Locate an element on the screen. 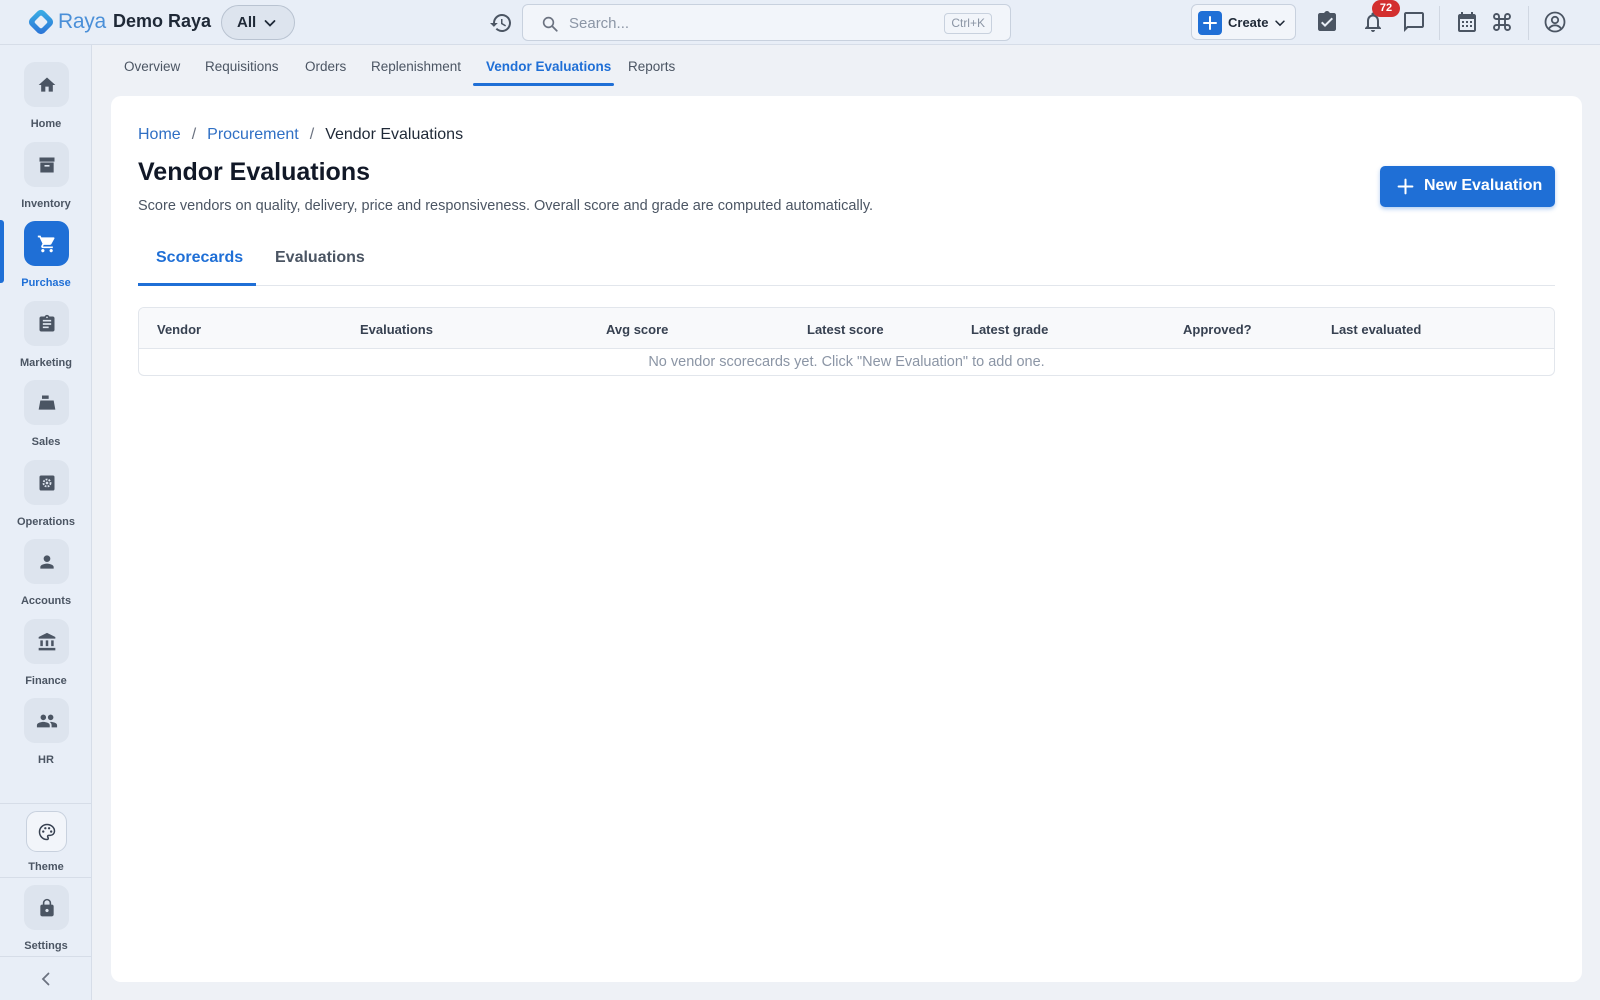 The height and width of the screenshot is (1000, 1600). subnav-tab-reports: Reports is located at coordinates (651, 66).